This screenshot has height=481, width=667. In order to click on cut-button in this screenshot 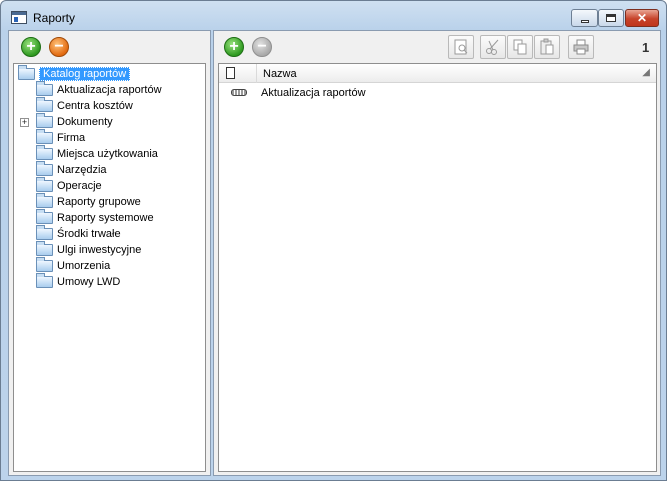, I will do `click(493, 47)`.